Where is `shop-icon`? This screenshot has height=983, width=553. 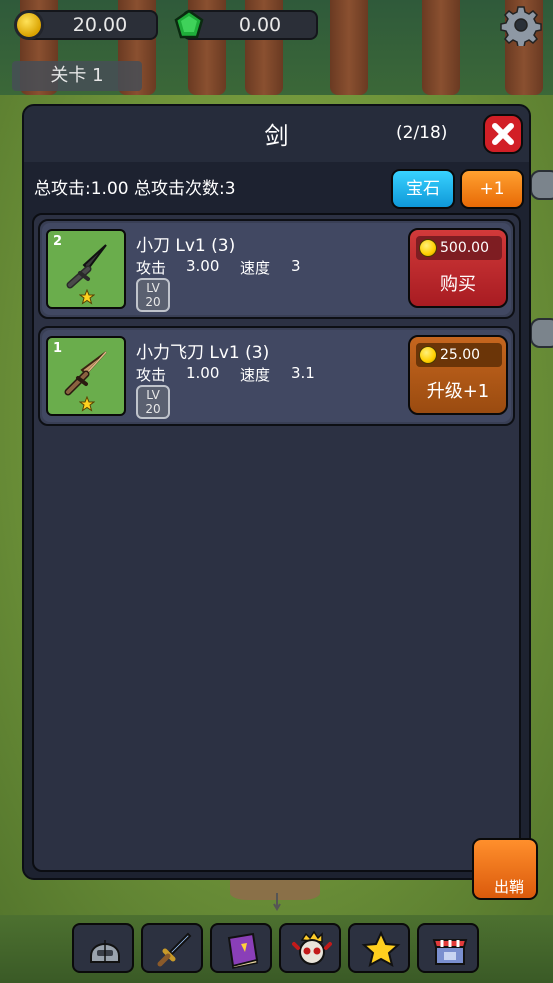 shop-icon is located at coordinates (450, 952).